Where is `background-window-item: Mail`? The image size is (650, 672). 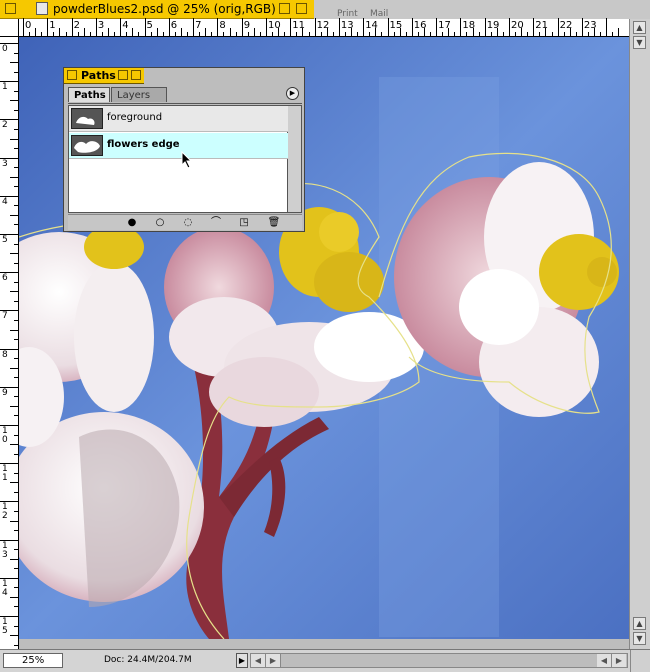 background-window-item: Mail is located at coordinates (379, 14).